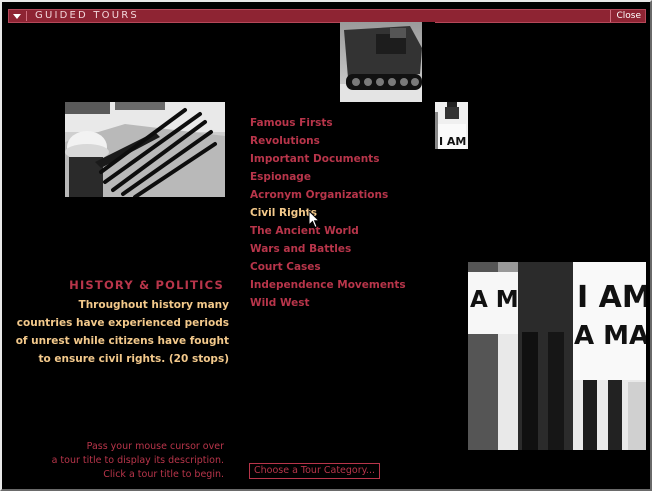  Describe the element at coordinates (327, 16) in the screenshot. I see `title-bar: GUIDED TOURS Close` at that location.